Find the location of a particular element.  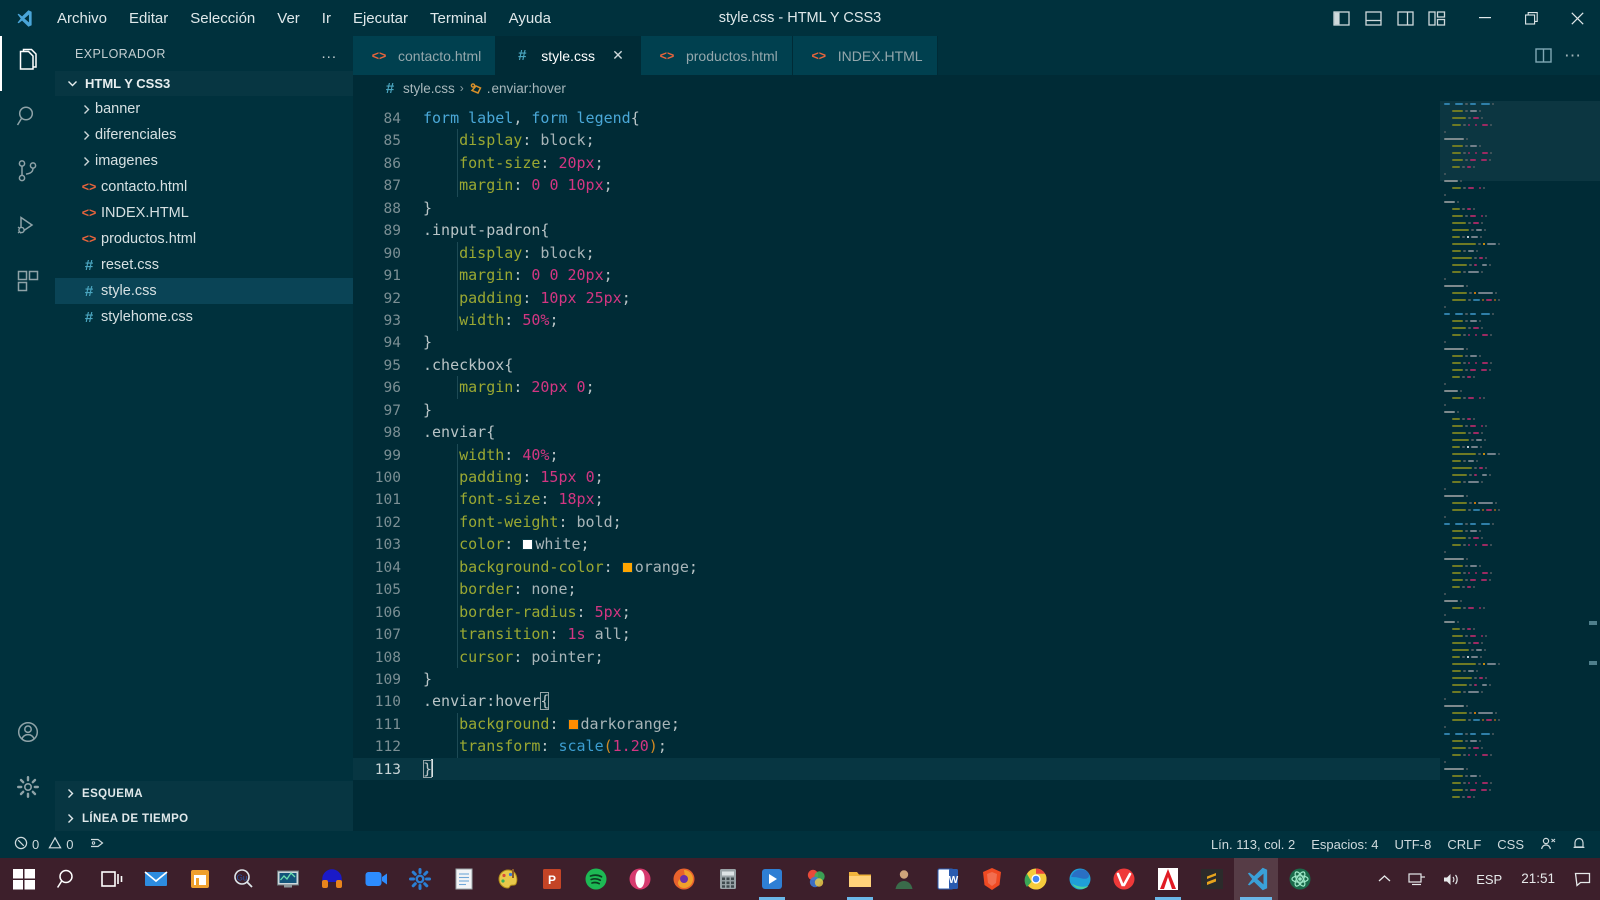

menu-ejecutar: Ejecutar is located at coordinates (380, 18).